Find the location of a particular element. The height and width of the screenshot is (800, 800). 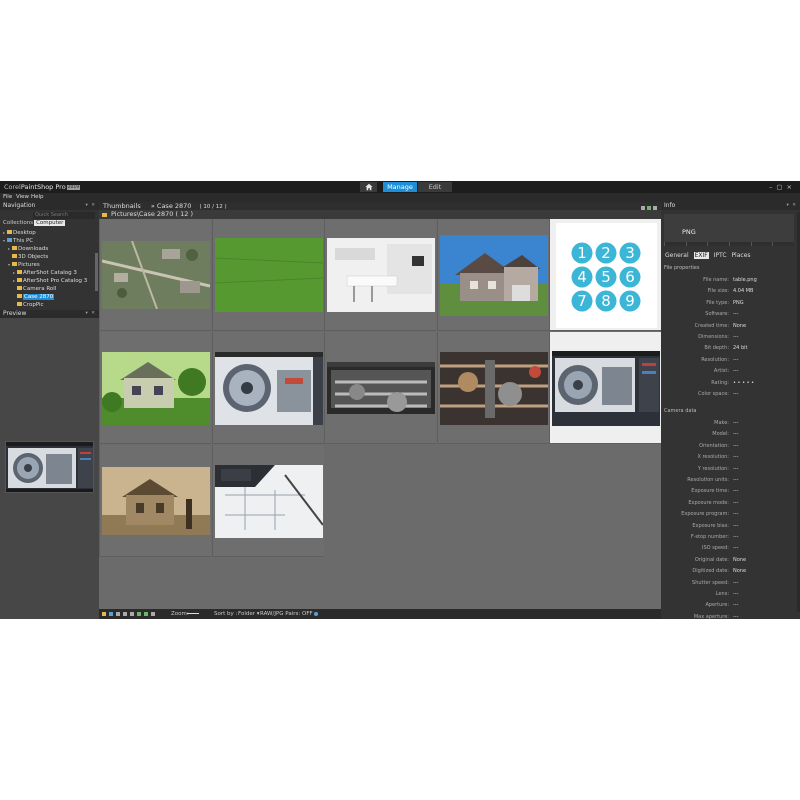

property-label: Resolution: is located at coordinates (715, 359).